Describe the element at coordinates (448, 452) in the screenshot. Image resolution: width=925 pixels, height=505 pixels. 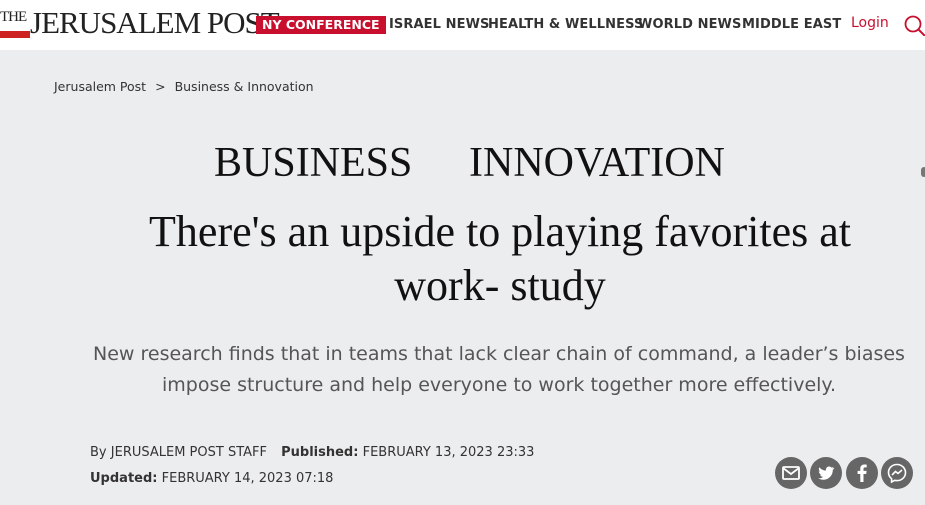
I see `published-date: FEBRUARY 13, 2023 23:33` at that location.